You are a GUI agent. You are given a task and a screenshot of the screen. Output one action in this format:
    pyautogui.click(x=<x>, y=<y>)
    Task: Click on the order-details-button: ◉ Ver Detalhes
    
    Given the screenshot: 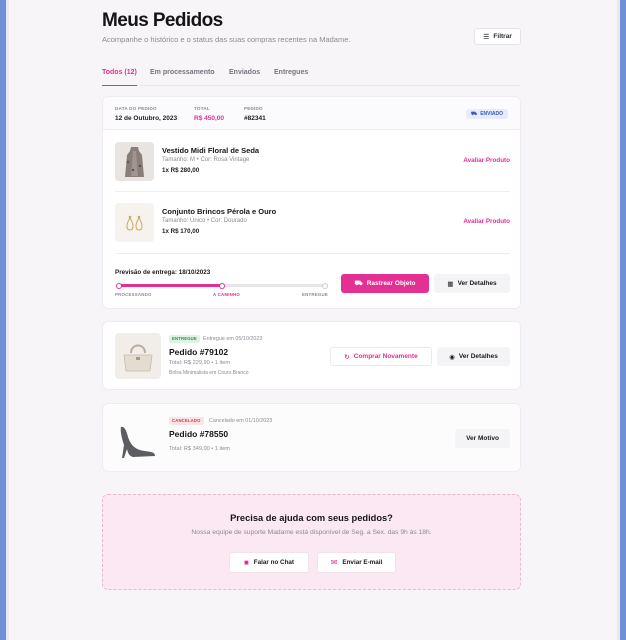 What is the action you would take?
    pyautogui.click(x=473, y=356)
    